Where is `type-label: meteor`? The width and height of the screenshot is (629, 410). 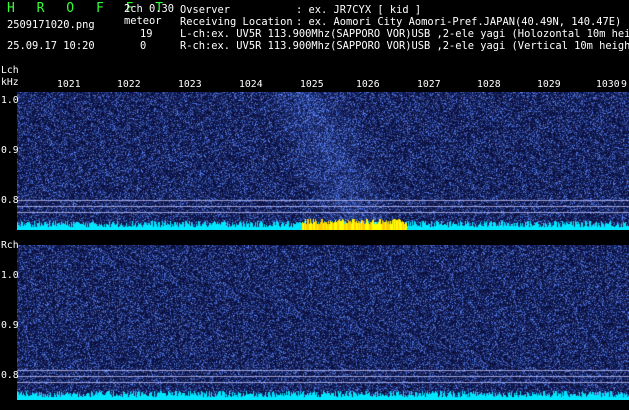
type-label: meteor is located at coordinates (143, 21).